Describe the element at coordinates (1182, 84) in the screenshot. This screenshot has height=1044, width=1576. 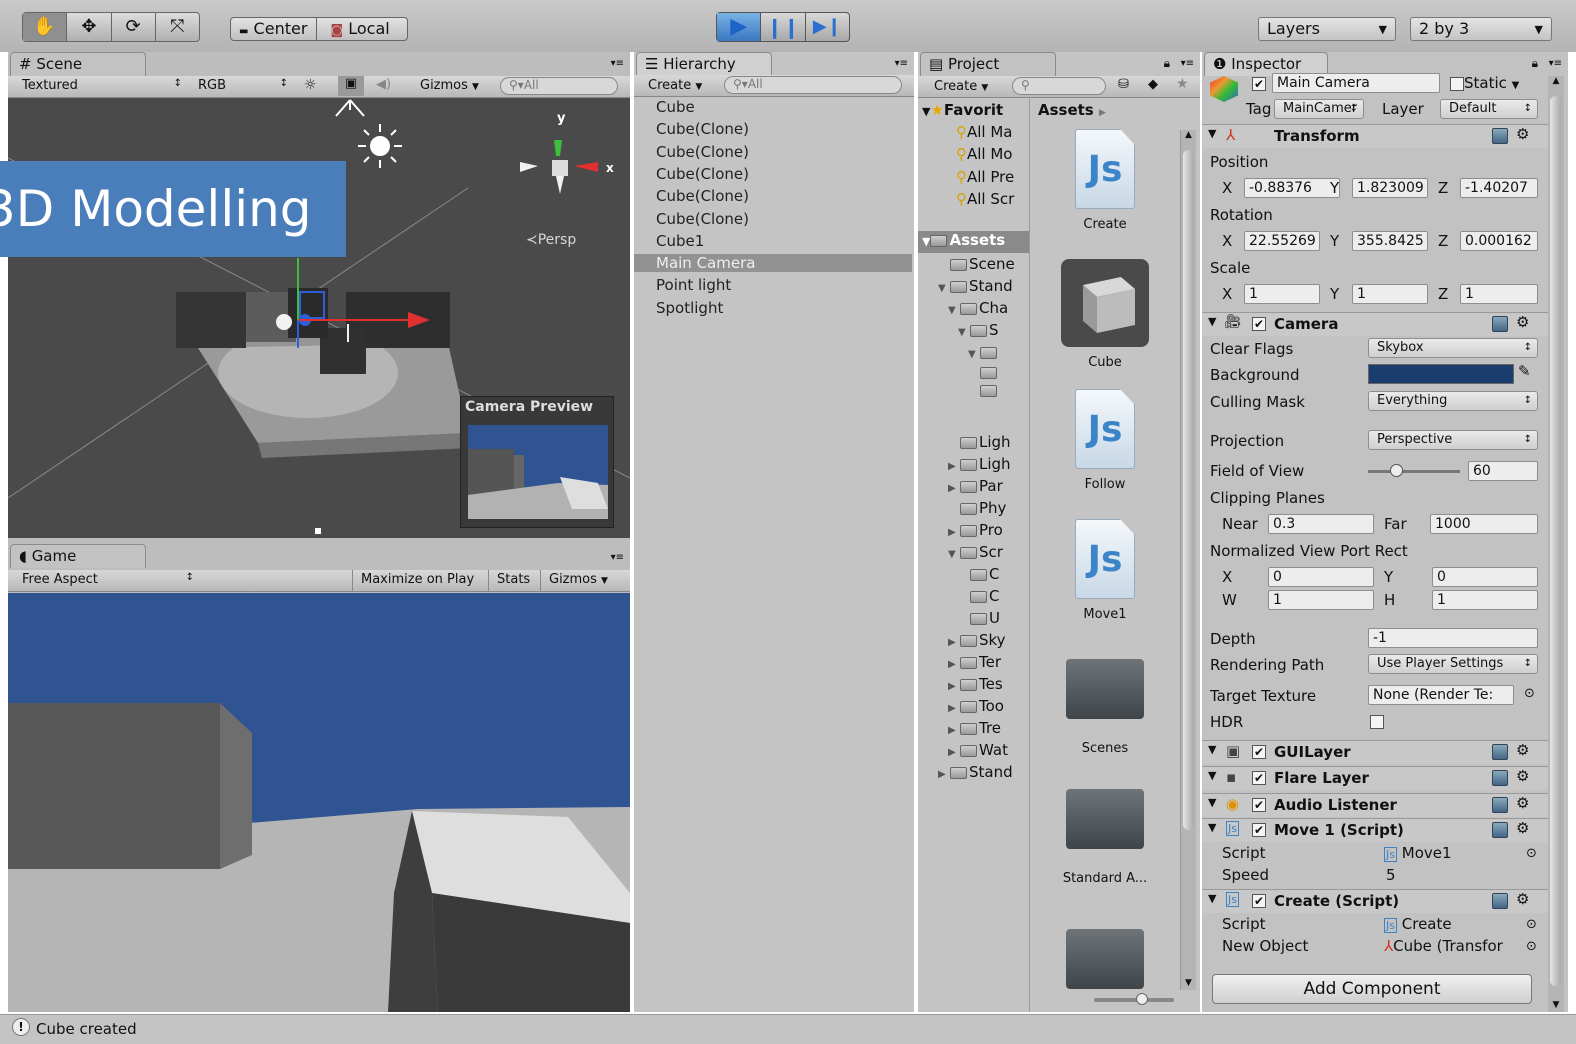
I see `favorite-star-icon: ★` at that location.